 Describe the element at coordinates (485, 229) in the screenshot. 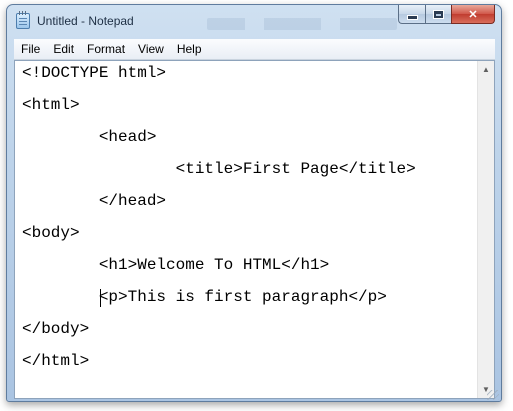

I see `vertical-scrollbar: ▲ ▼` at that location.